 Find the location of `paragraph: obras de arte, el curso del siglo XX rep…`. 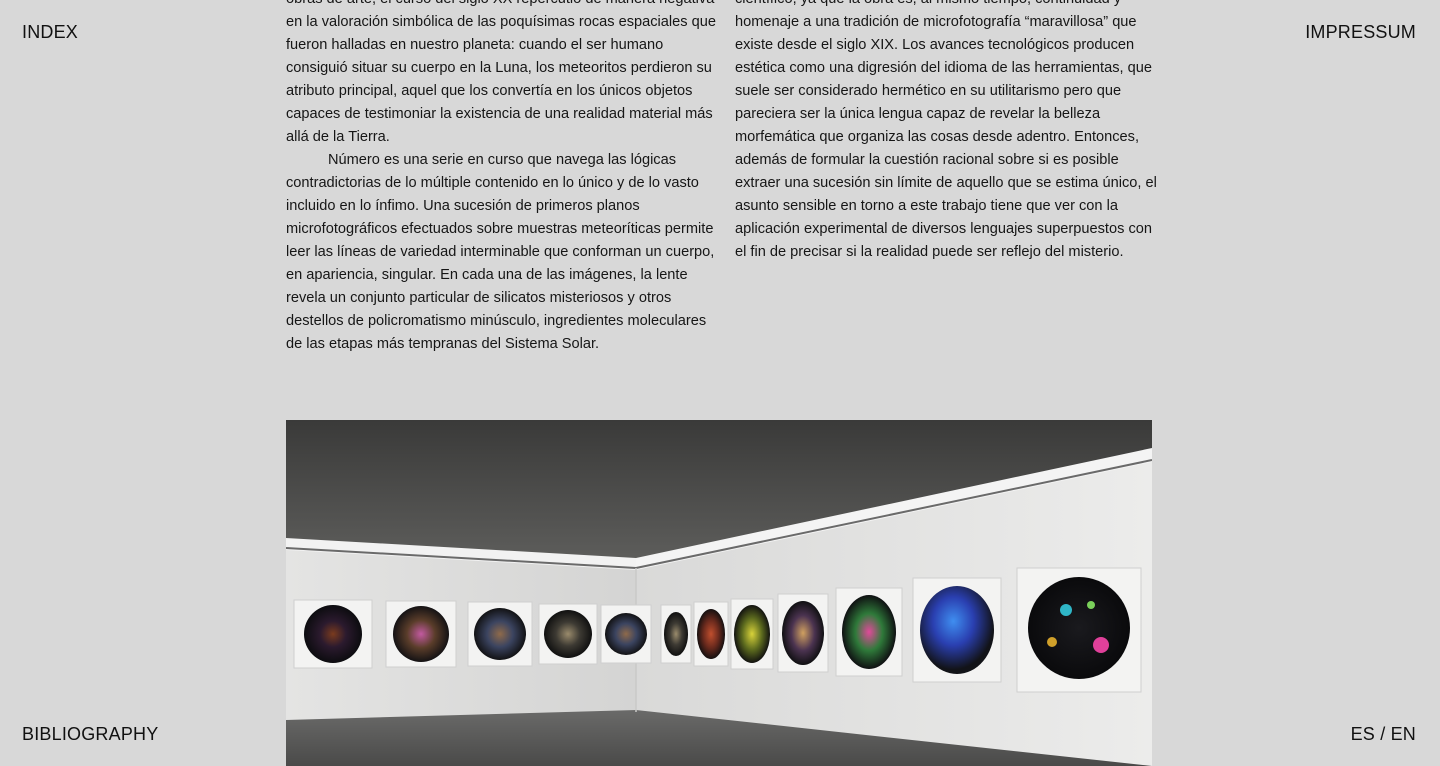

paragraph: obras de arte, el curso del siglo XX rep… is located at coordinates (501, 72).